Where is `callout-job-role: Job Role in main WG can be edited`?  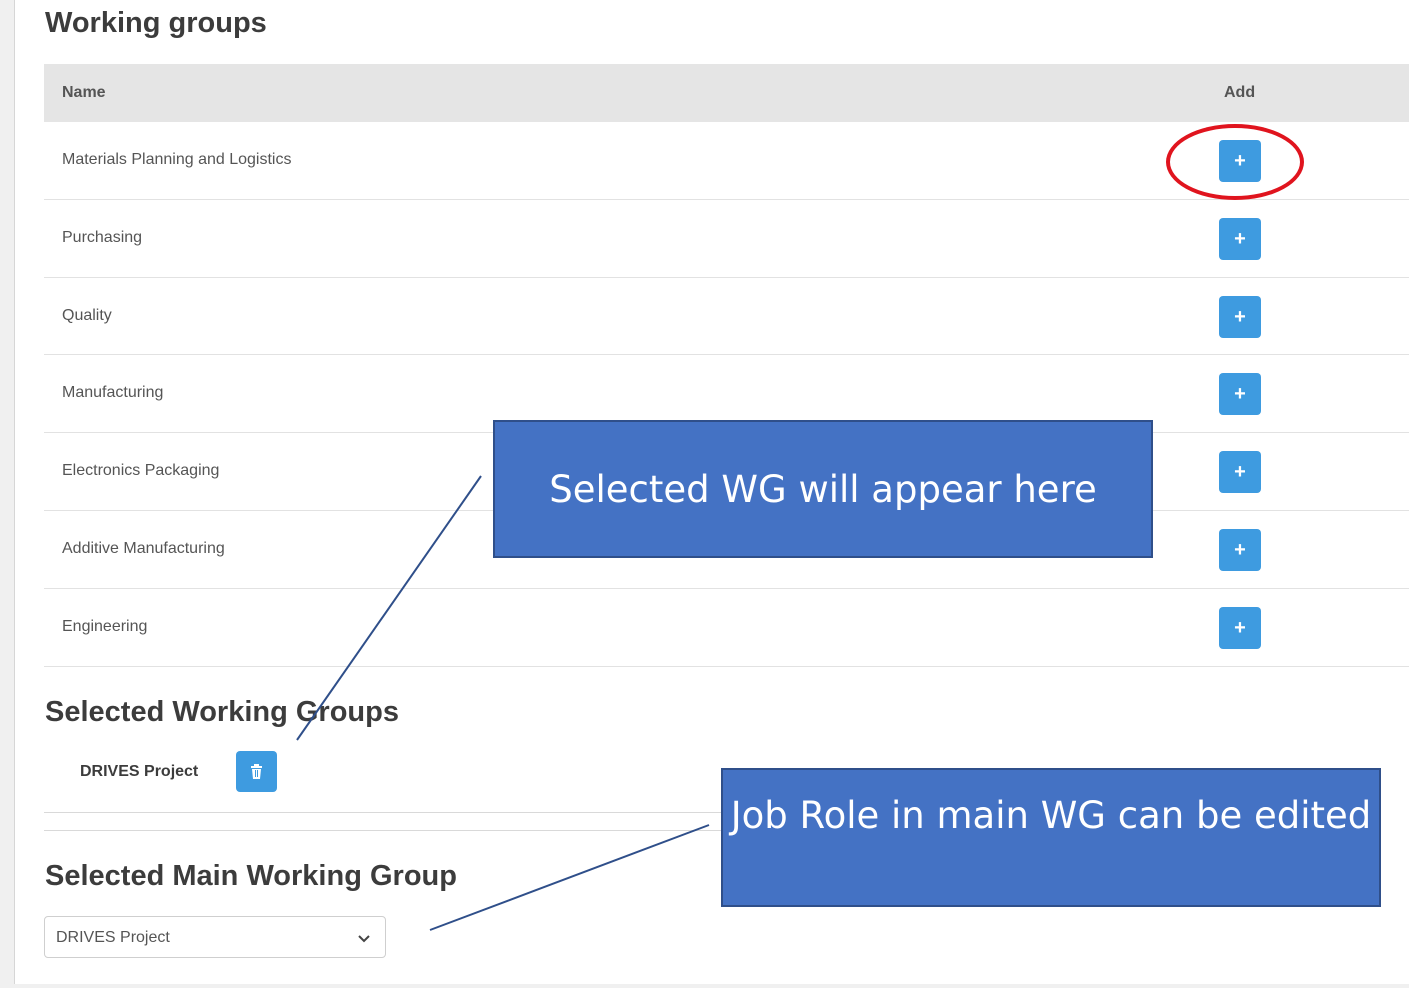 callout-job-role: Job Role in main WG can be edited is located at coordinates (1051, 837).